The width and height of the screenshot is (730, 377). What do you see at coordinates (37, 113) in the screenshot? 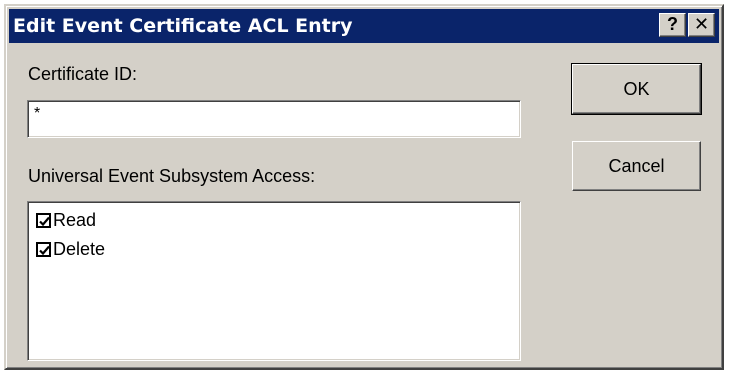
I see `certificate-id-value: *` at bounding box center [37, 113].